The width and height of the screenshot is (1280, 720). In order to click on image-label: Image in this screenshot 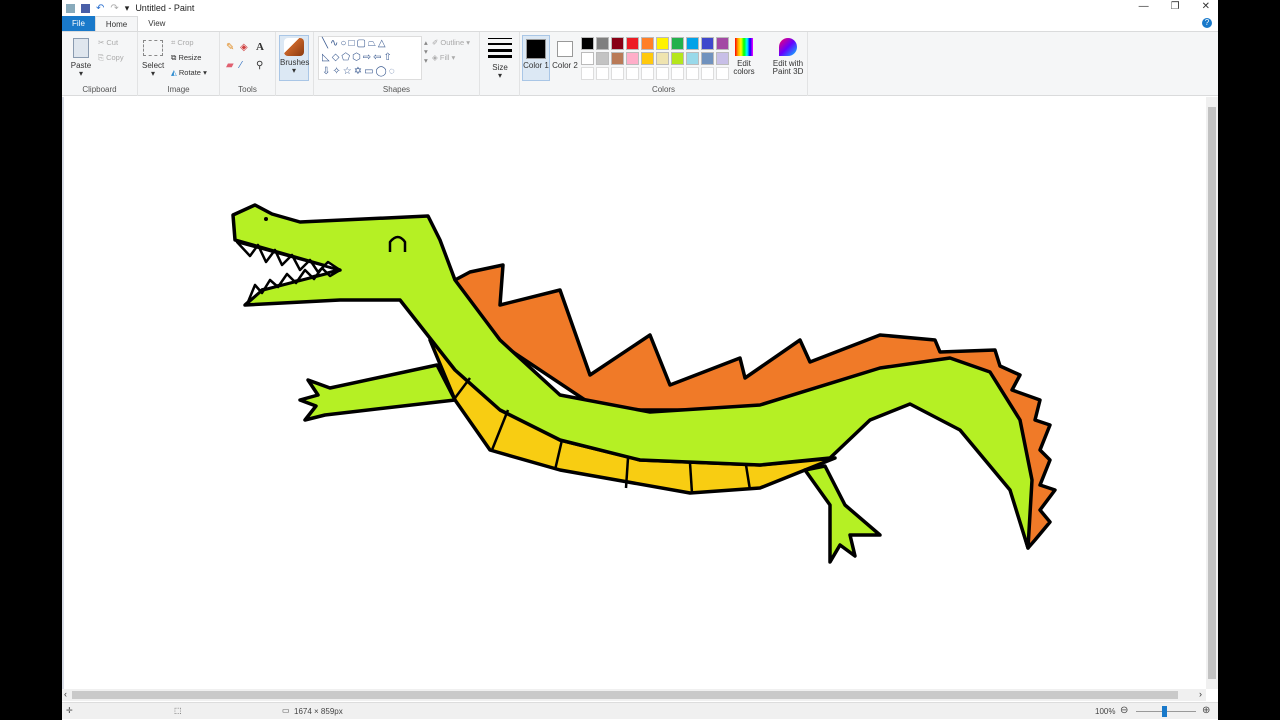, I will do `click(178, 89)`.